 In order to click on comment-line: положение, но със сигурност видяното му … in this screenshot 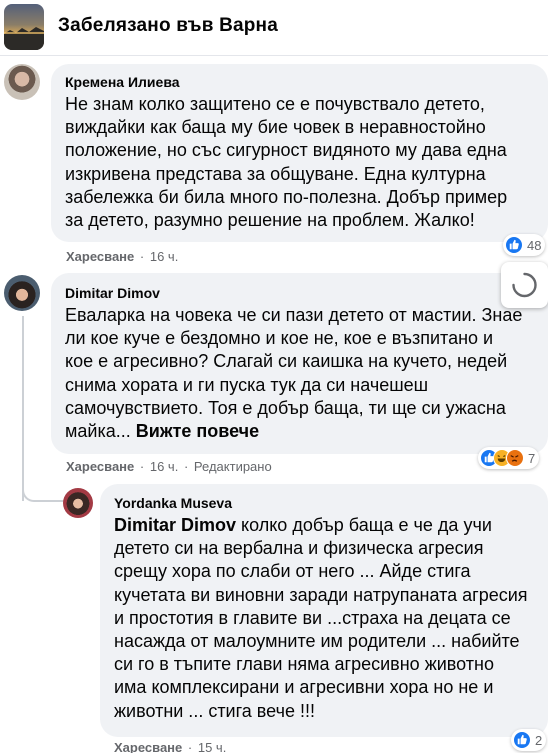, I will do `click(286, 150)`.